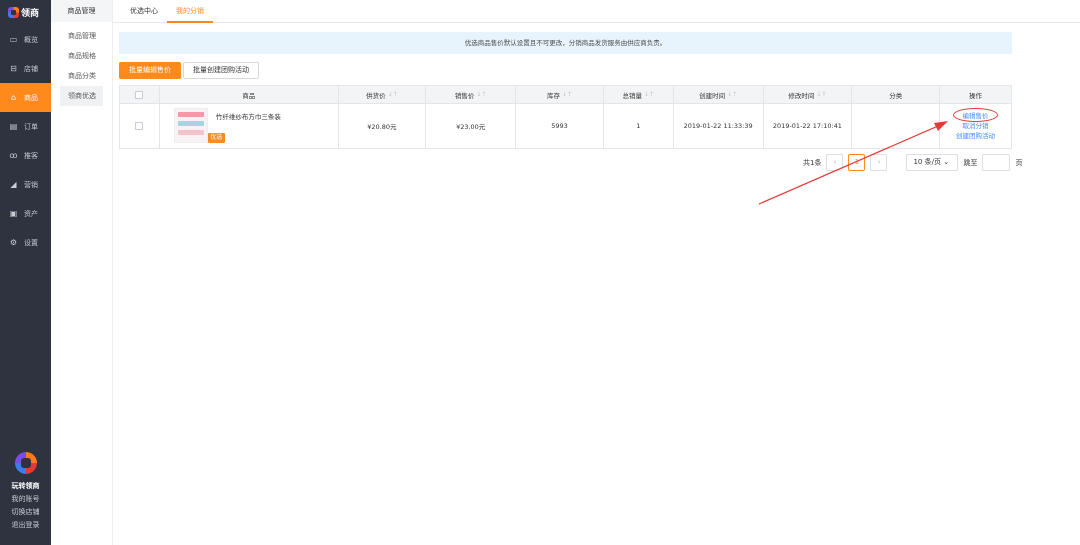  I want to click on header-label: 总销量, so click(632, 95).